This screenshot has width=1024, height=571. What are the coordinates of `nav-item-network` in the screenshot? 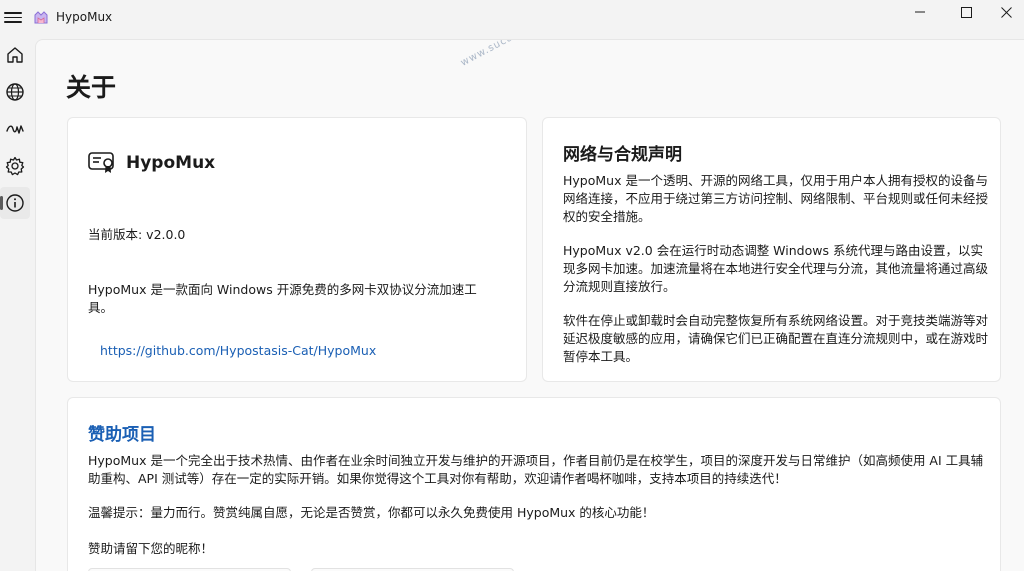 It's located at (15, 92).